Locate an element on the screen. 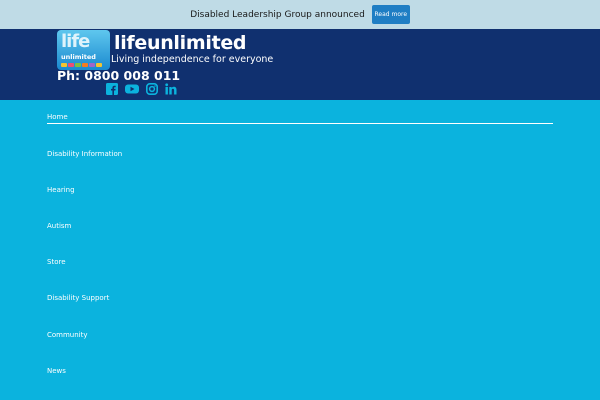  nav-item-disability-support: Disability Support is located at coordinates (300, 298).